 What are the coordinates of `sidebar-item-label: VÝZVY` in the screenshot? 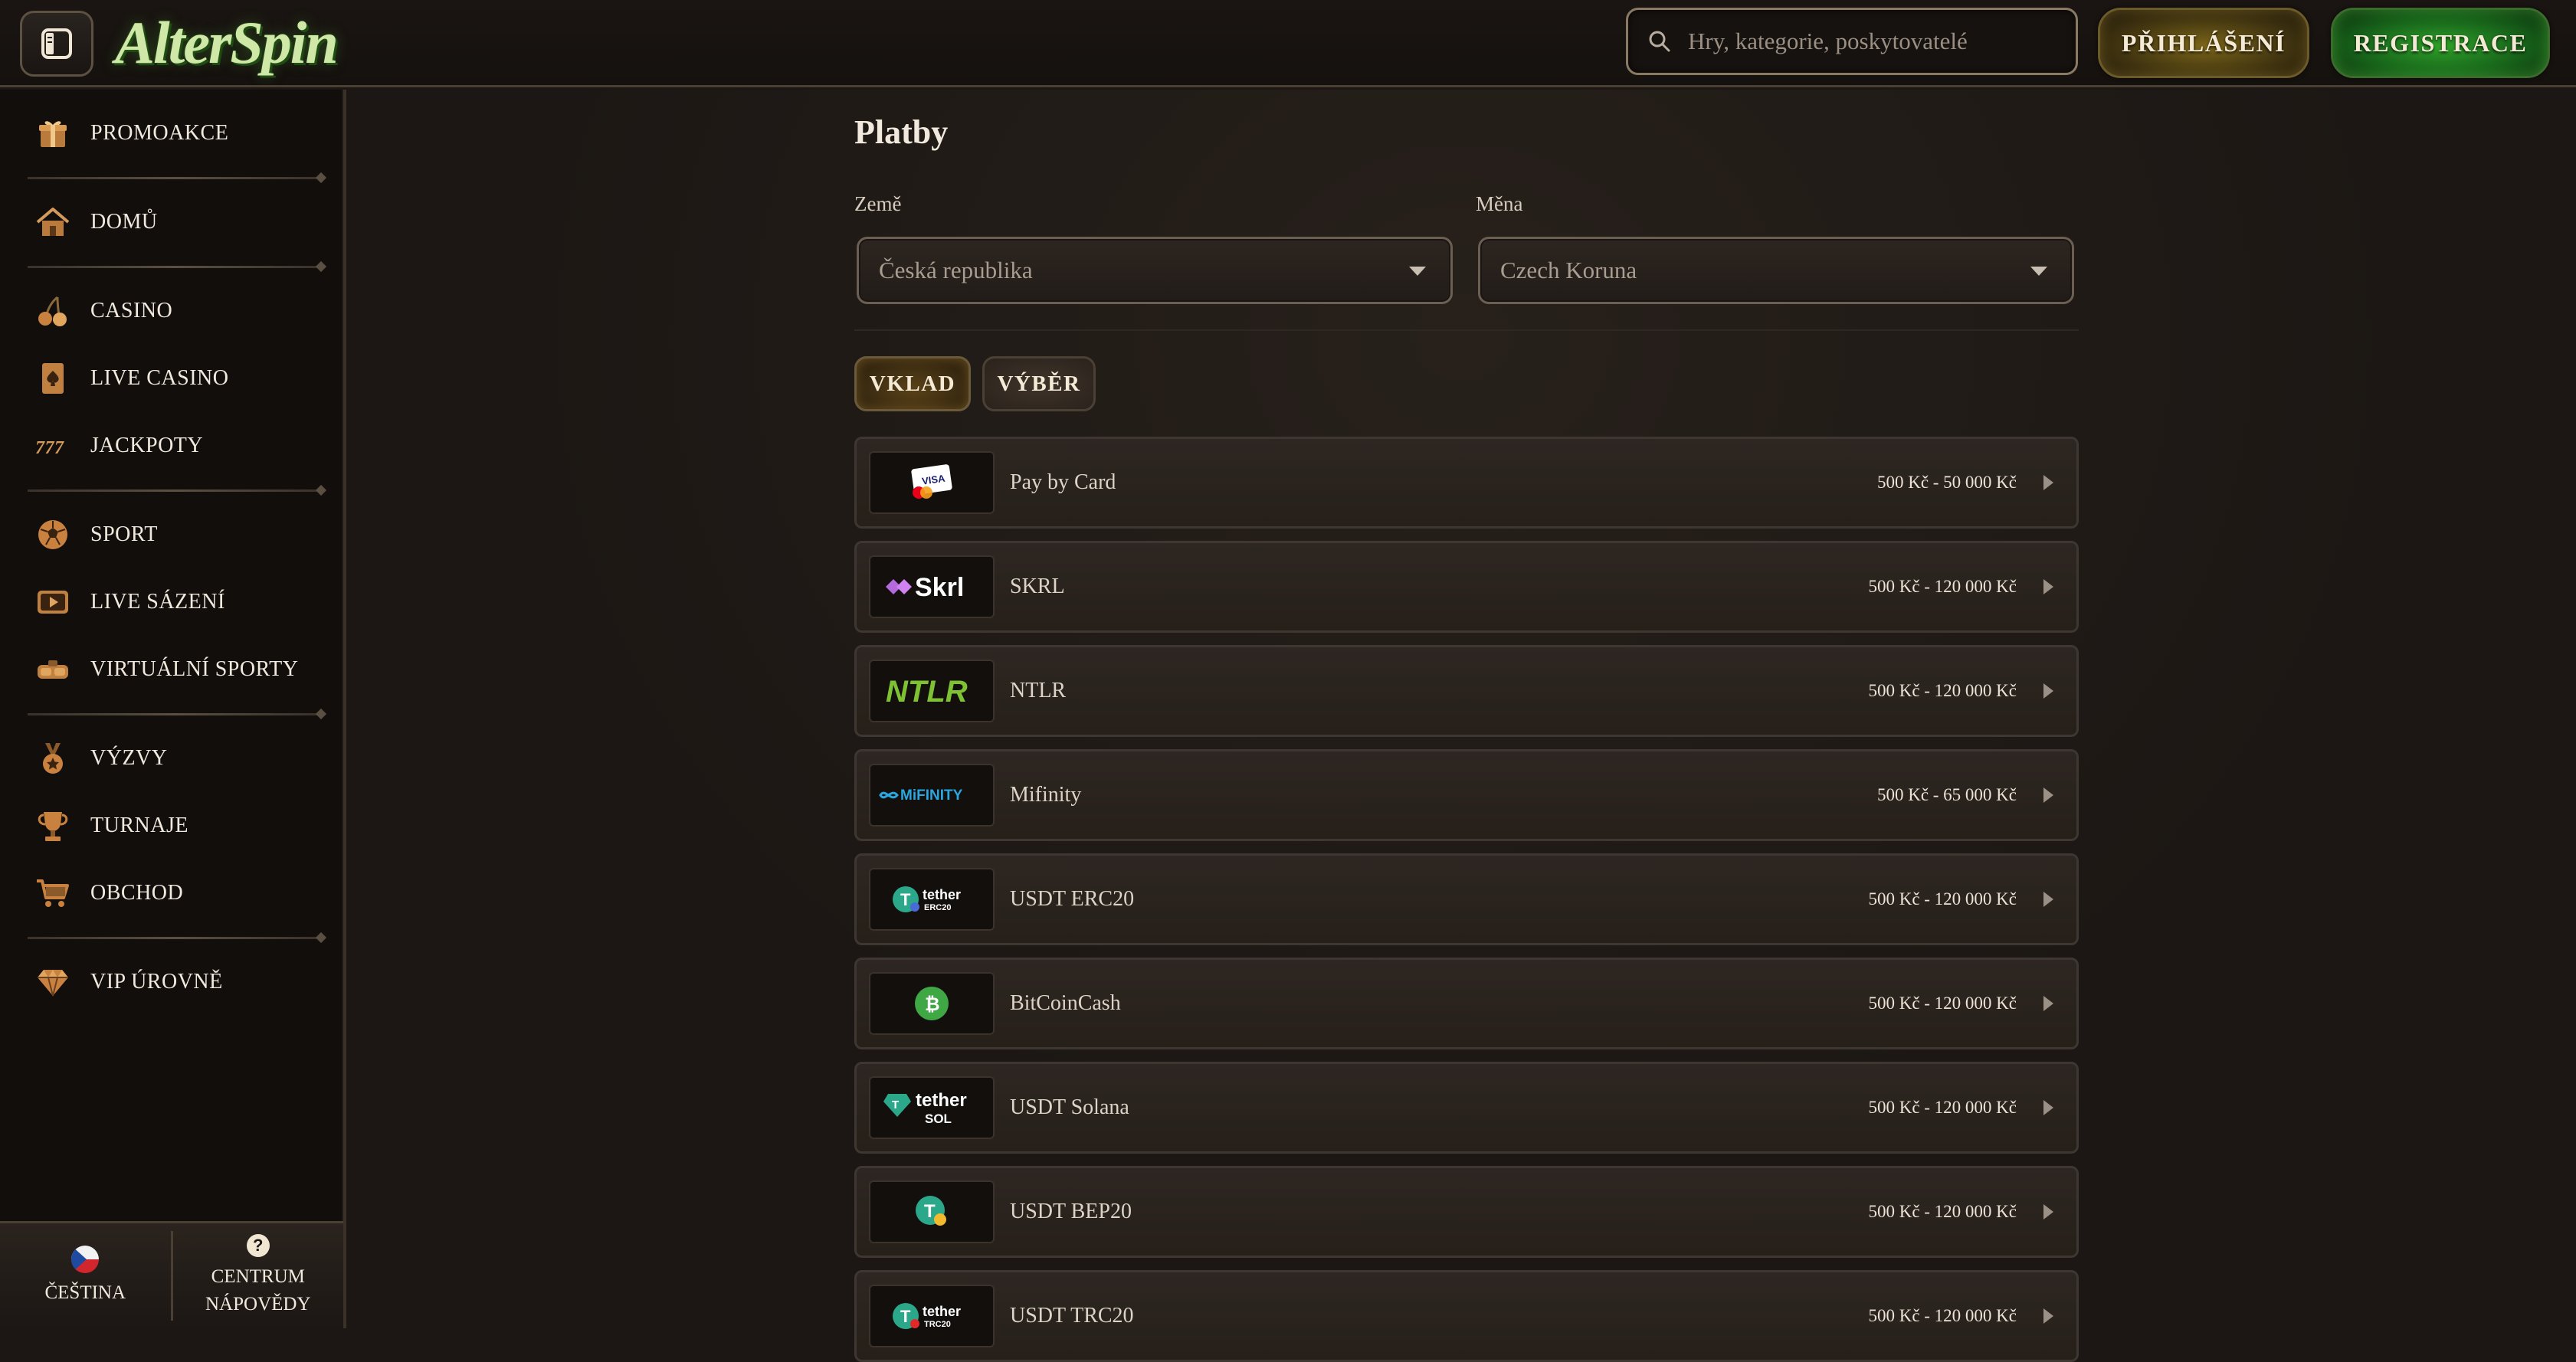 It's located at (129, 758).